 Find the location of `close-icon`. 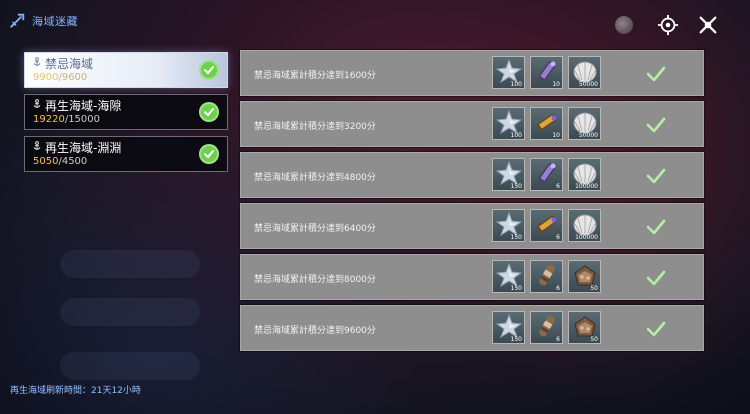

close-icon is located at coordinates (708, 25).